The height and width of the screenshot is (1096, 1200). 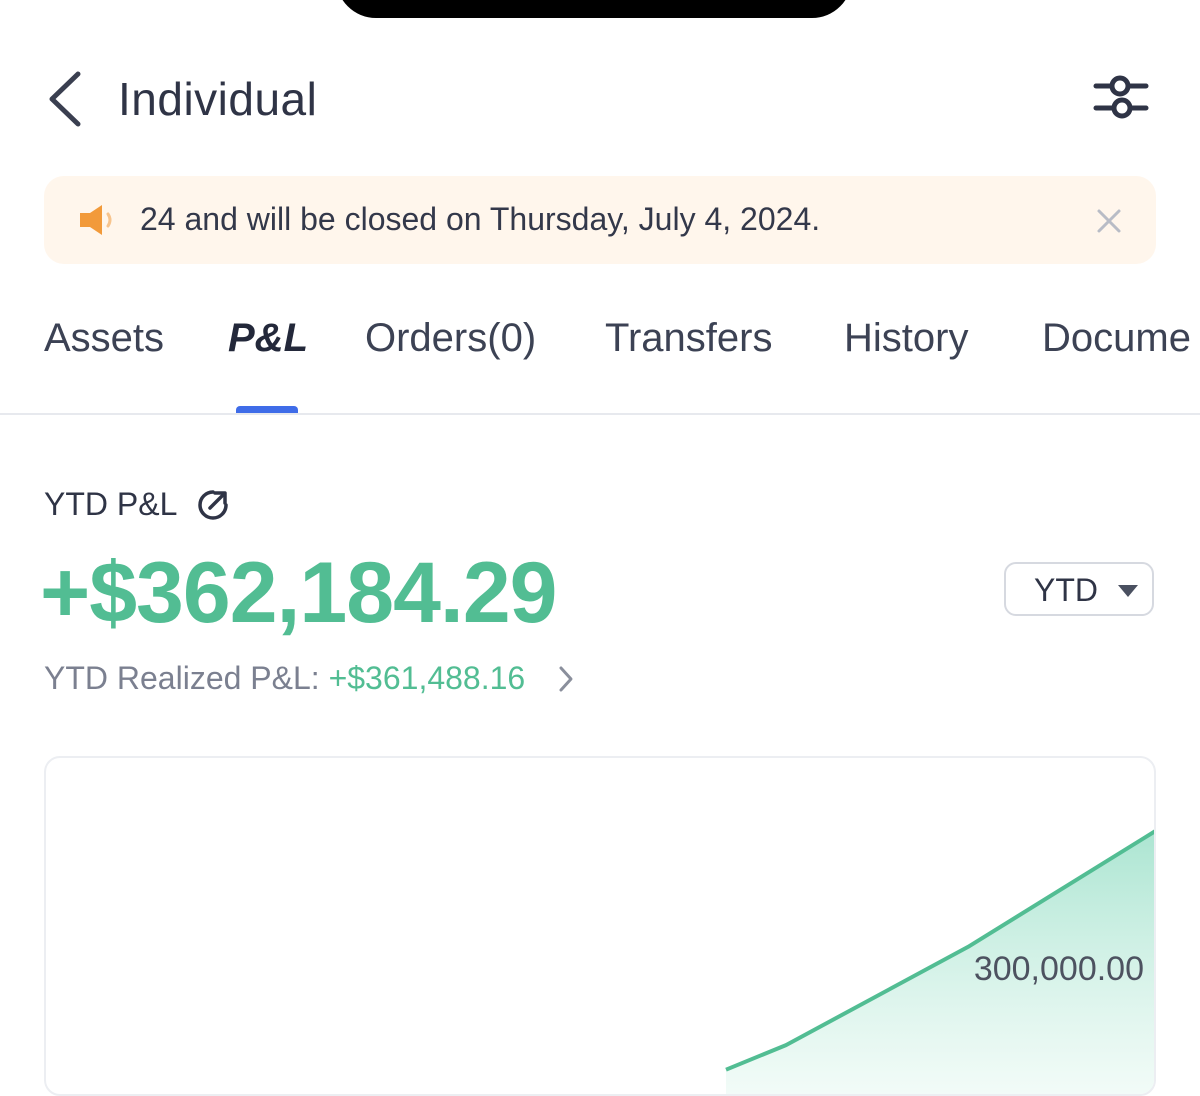 I want to click on page-title: Individual, so click(x=218, y=99).